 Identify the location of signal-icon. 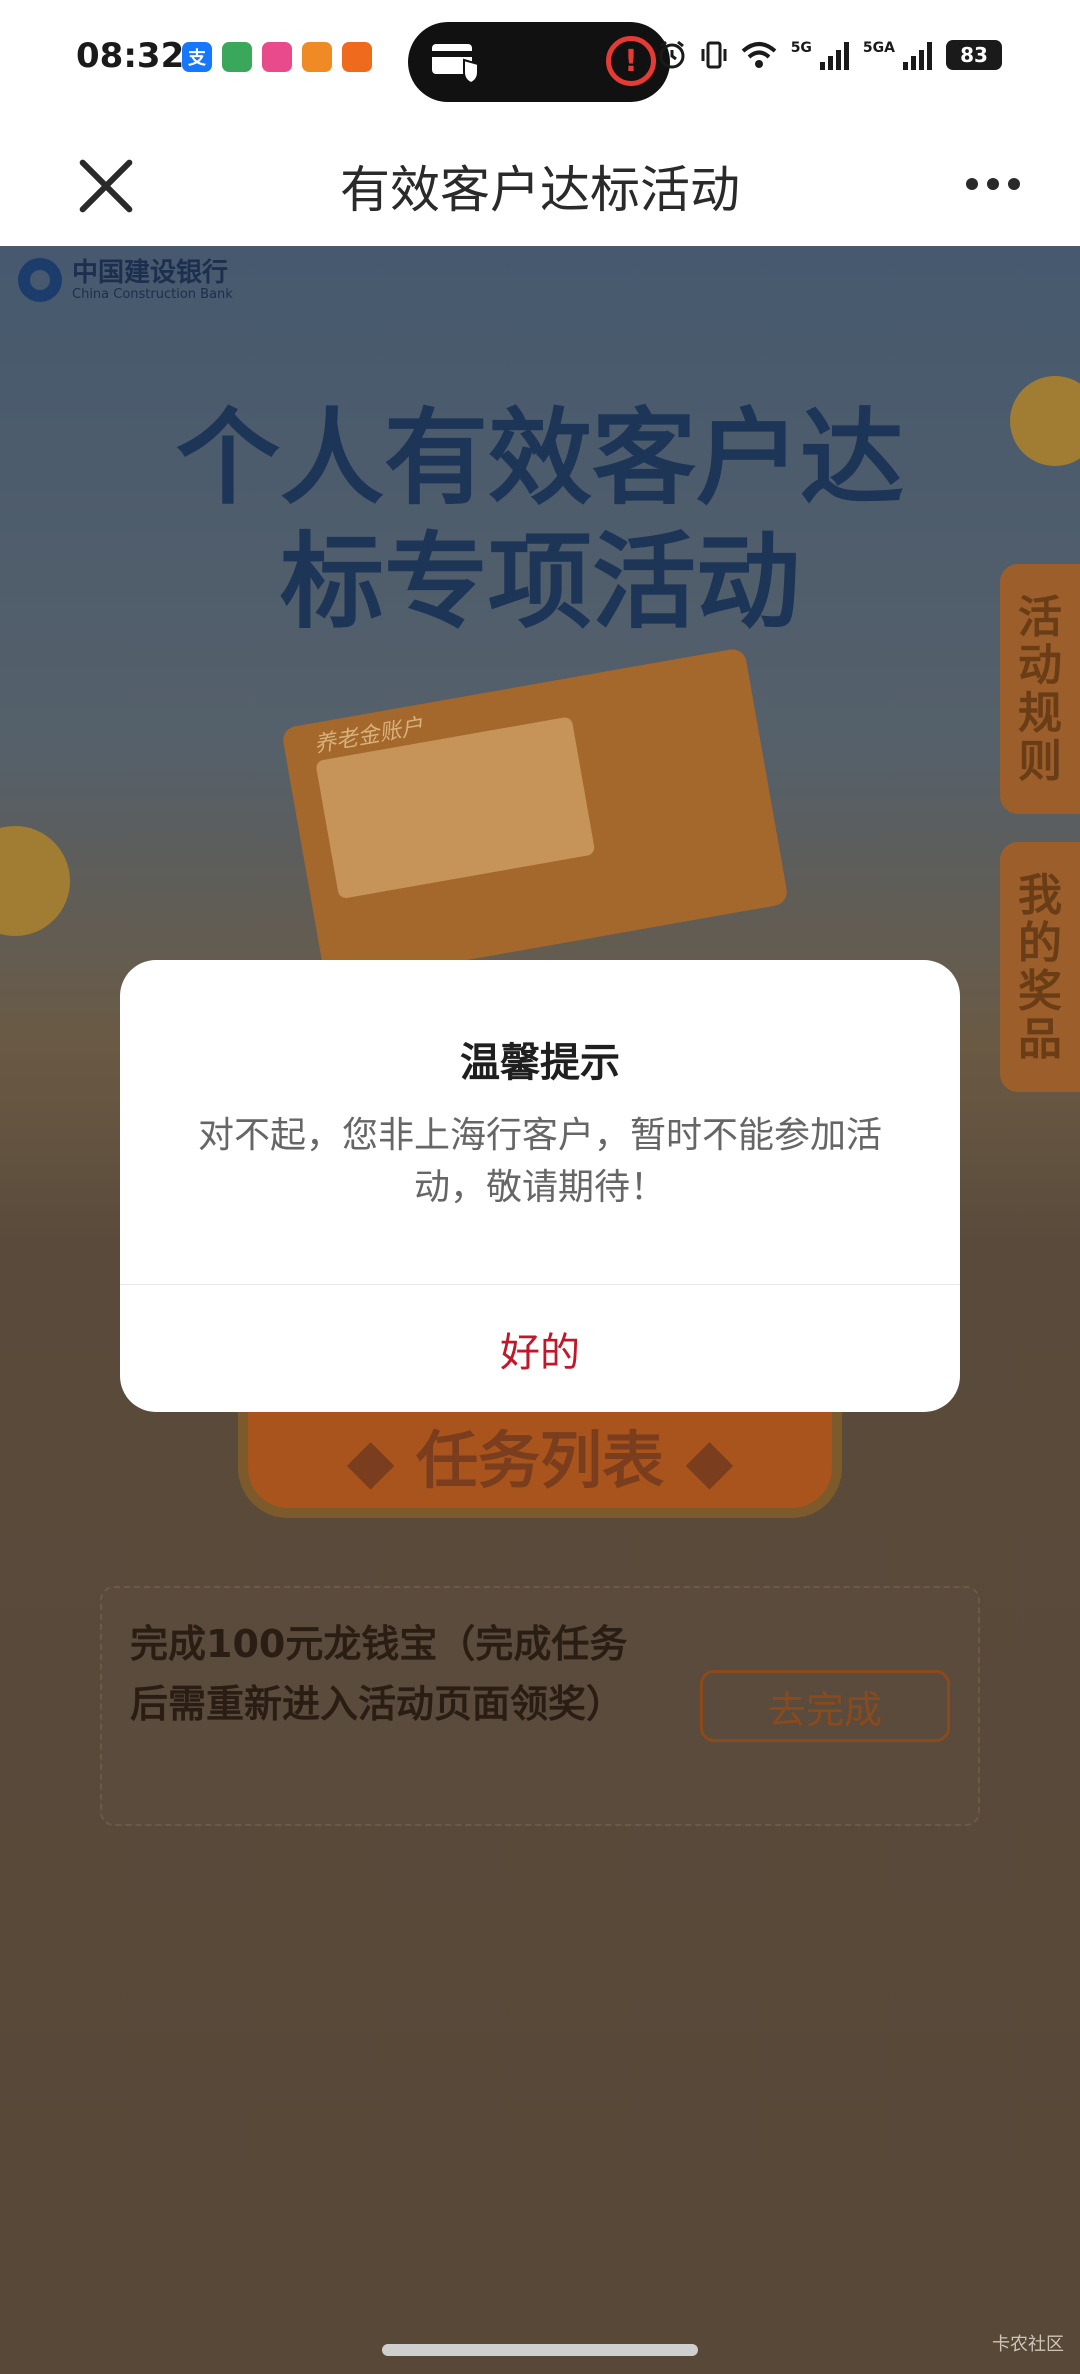
(834, 55).